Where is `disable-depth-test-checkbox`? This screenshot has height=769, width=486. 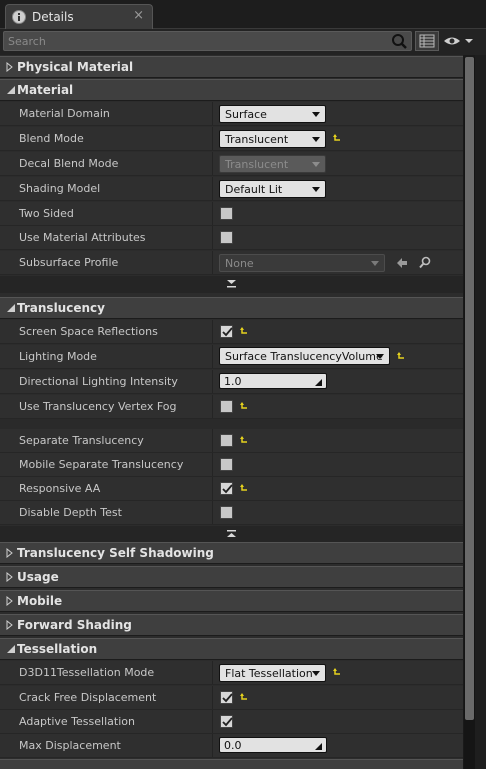 disable-depth-test-checkbox is located at coordinates (226, 512).